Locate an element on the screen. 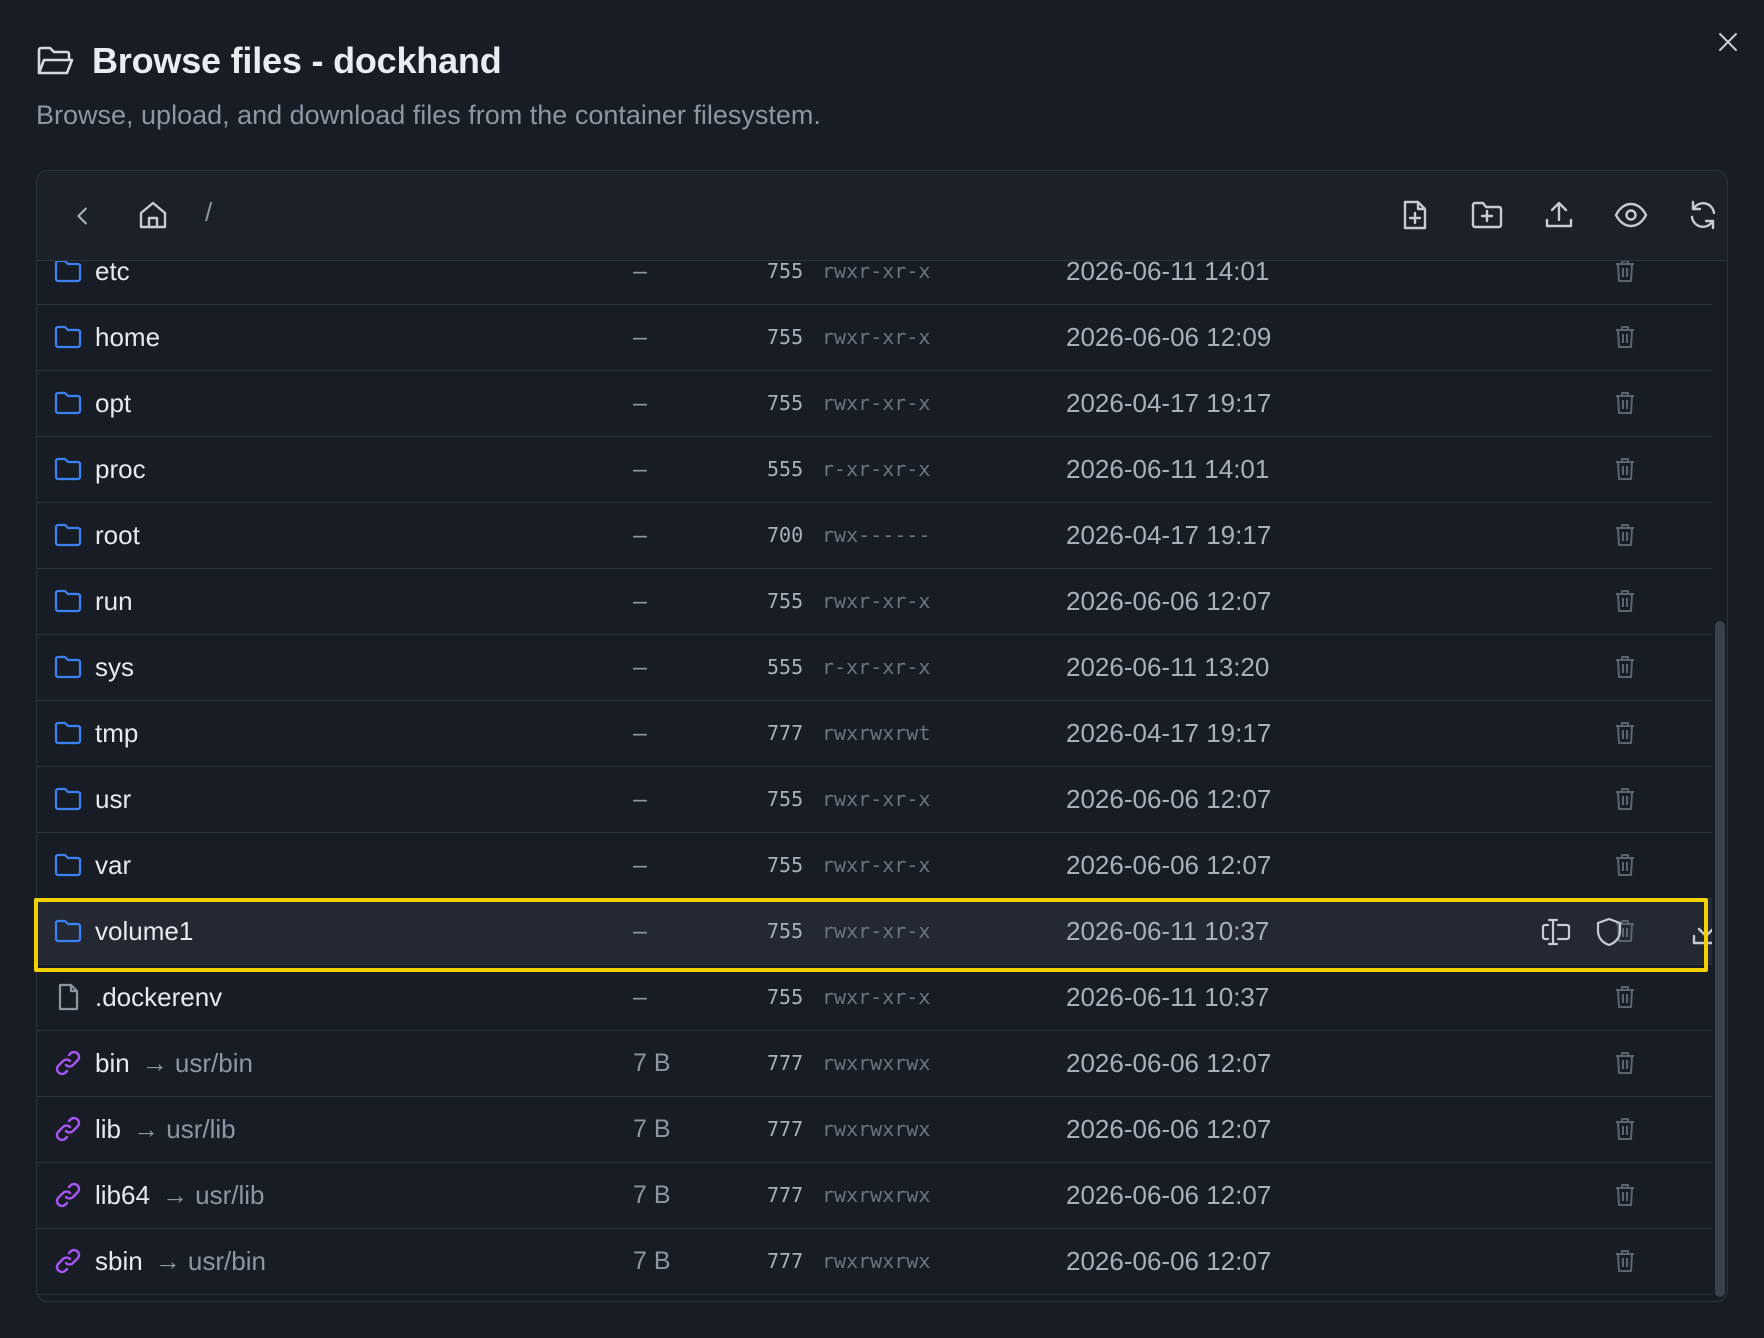  file-name: run is located at coordinates (114, 601).